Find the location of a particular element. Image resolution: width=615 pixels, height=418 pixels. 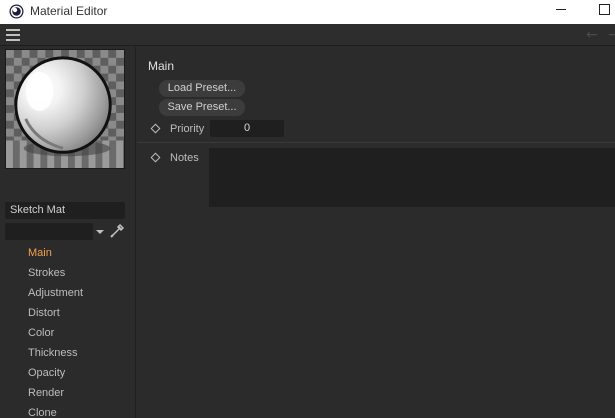

material-name-field: Sketch Mat is located at coordinates (65, 210).